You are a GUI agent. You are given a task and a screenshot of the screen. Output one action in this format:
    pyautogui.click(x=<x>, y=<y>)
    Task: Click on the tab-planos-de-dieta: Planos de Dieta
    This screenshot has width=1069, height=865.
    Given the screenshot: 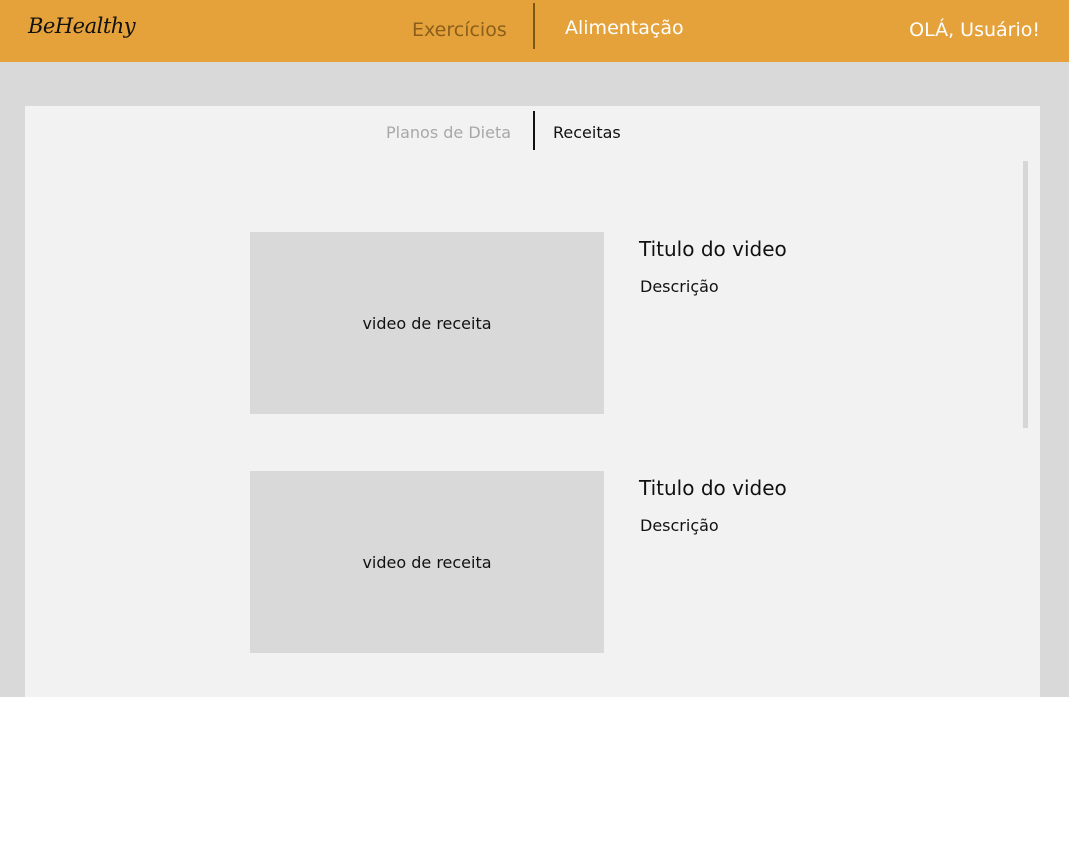 What is the action you would take?
    pyautogui.click(x=448, y=132)
    